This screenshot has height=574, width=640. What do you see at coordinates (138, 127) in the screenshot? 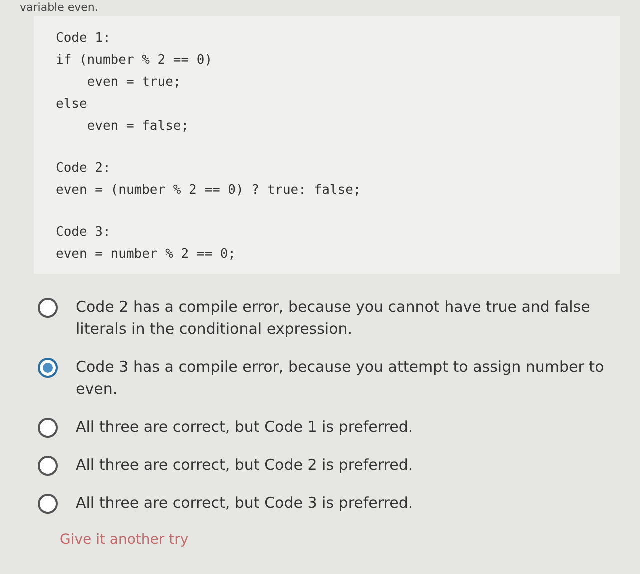
I see `code-line: even = false;` at bounding box center [138, 127].